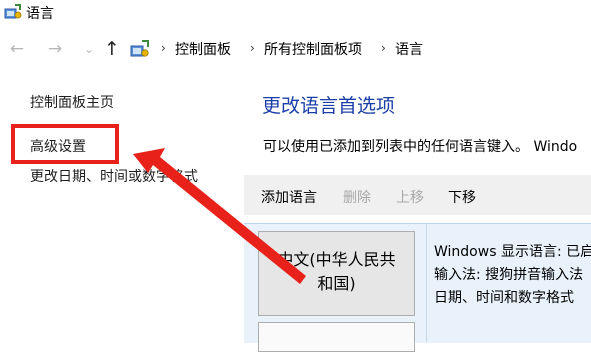 The image size is (591, 352). I want to click on language-detail-display: Windows 显示语言: 已启, so click(512, 252).